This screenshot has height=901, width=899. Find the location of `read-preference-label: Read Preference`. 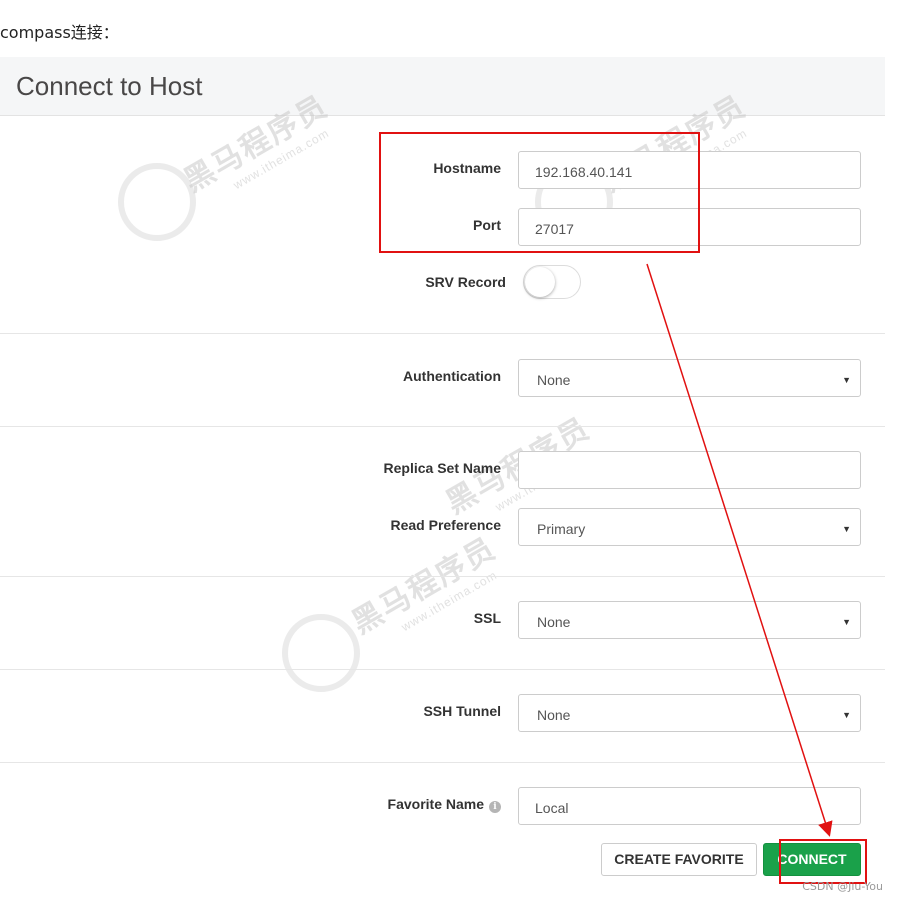

read-preference-label: Read Preference is located at coordinates (445, 525).